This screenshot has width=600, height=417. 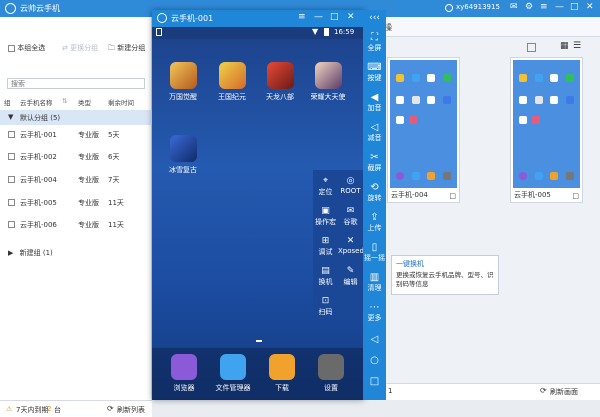 What do you see at coordinates (76, 180) in the screenshot?
I see `table-row: 云手机-004 专业版 7天` at bounding box center [76, 180].